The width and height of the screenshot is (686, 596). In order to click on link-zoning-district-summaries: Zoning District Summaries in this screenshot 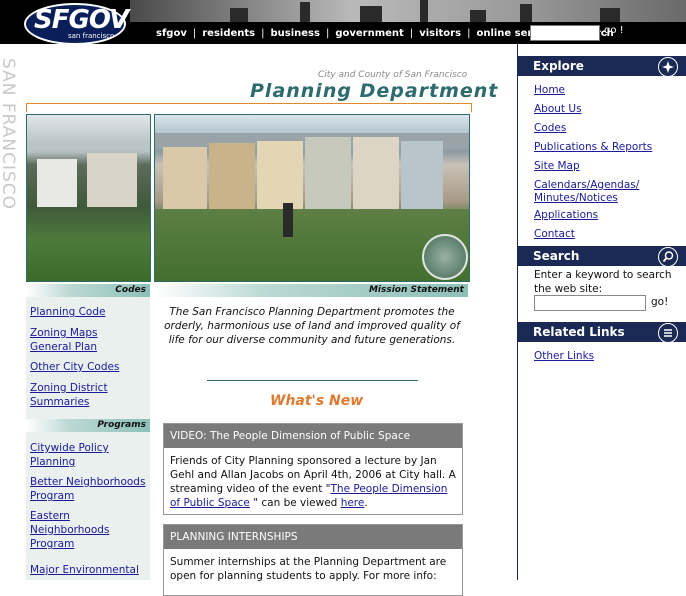, I will do `click(69, 395)`.